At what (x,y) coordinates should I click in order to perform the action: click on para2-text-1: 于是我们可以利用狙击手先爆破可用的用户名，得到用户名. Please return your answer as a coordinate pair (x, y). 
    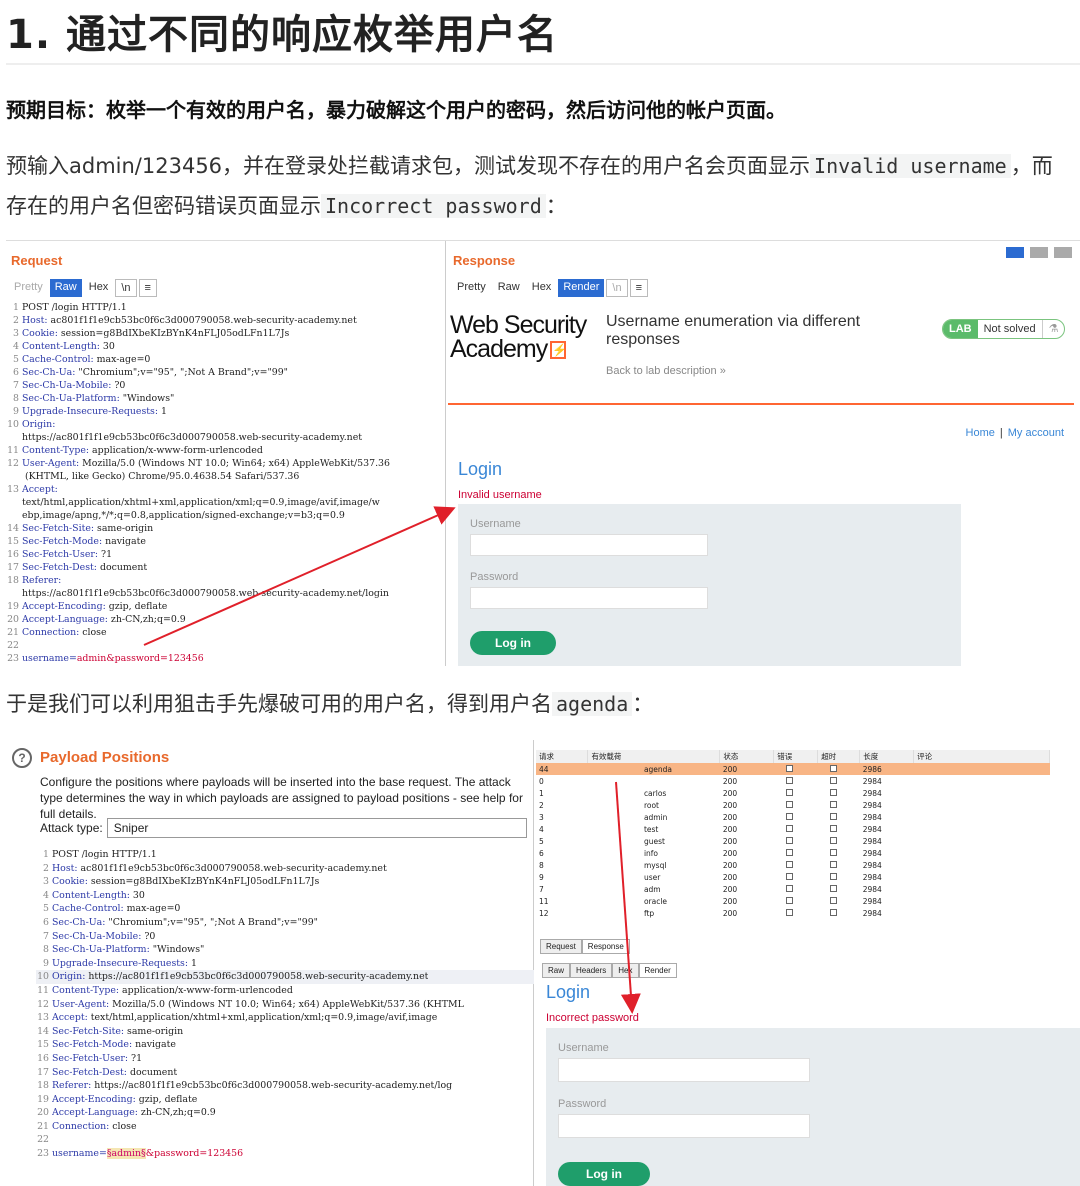
    Looking at the image, I should click on (279, 704).